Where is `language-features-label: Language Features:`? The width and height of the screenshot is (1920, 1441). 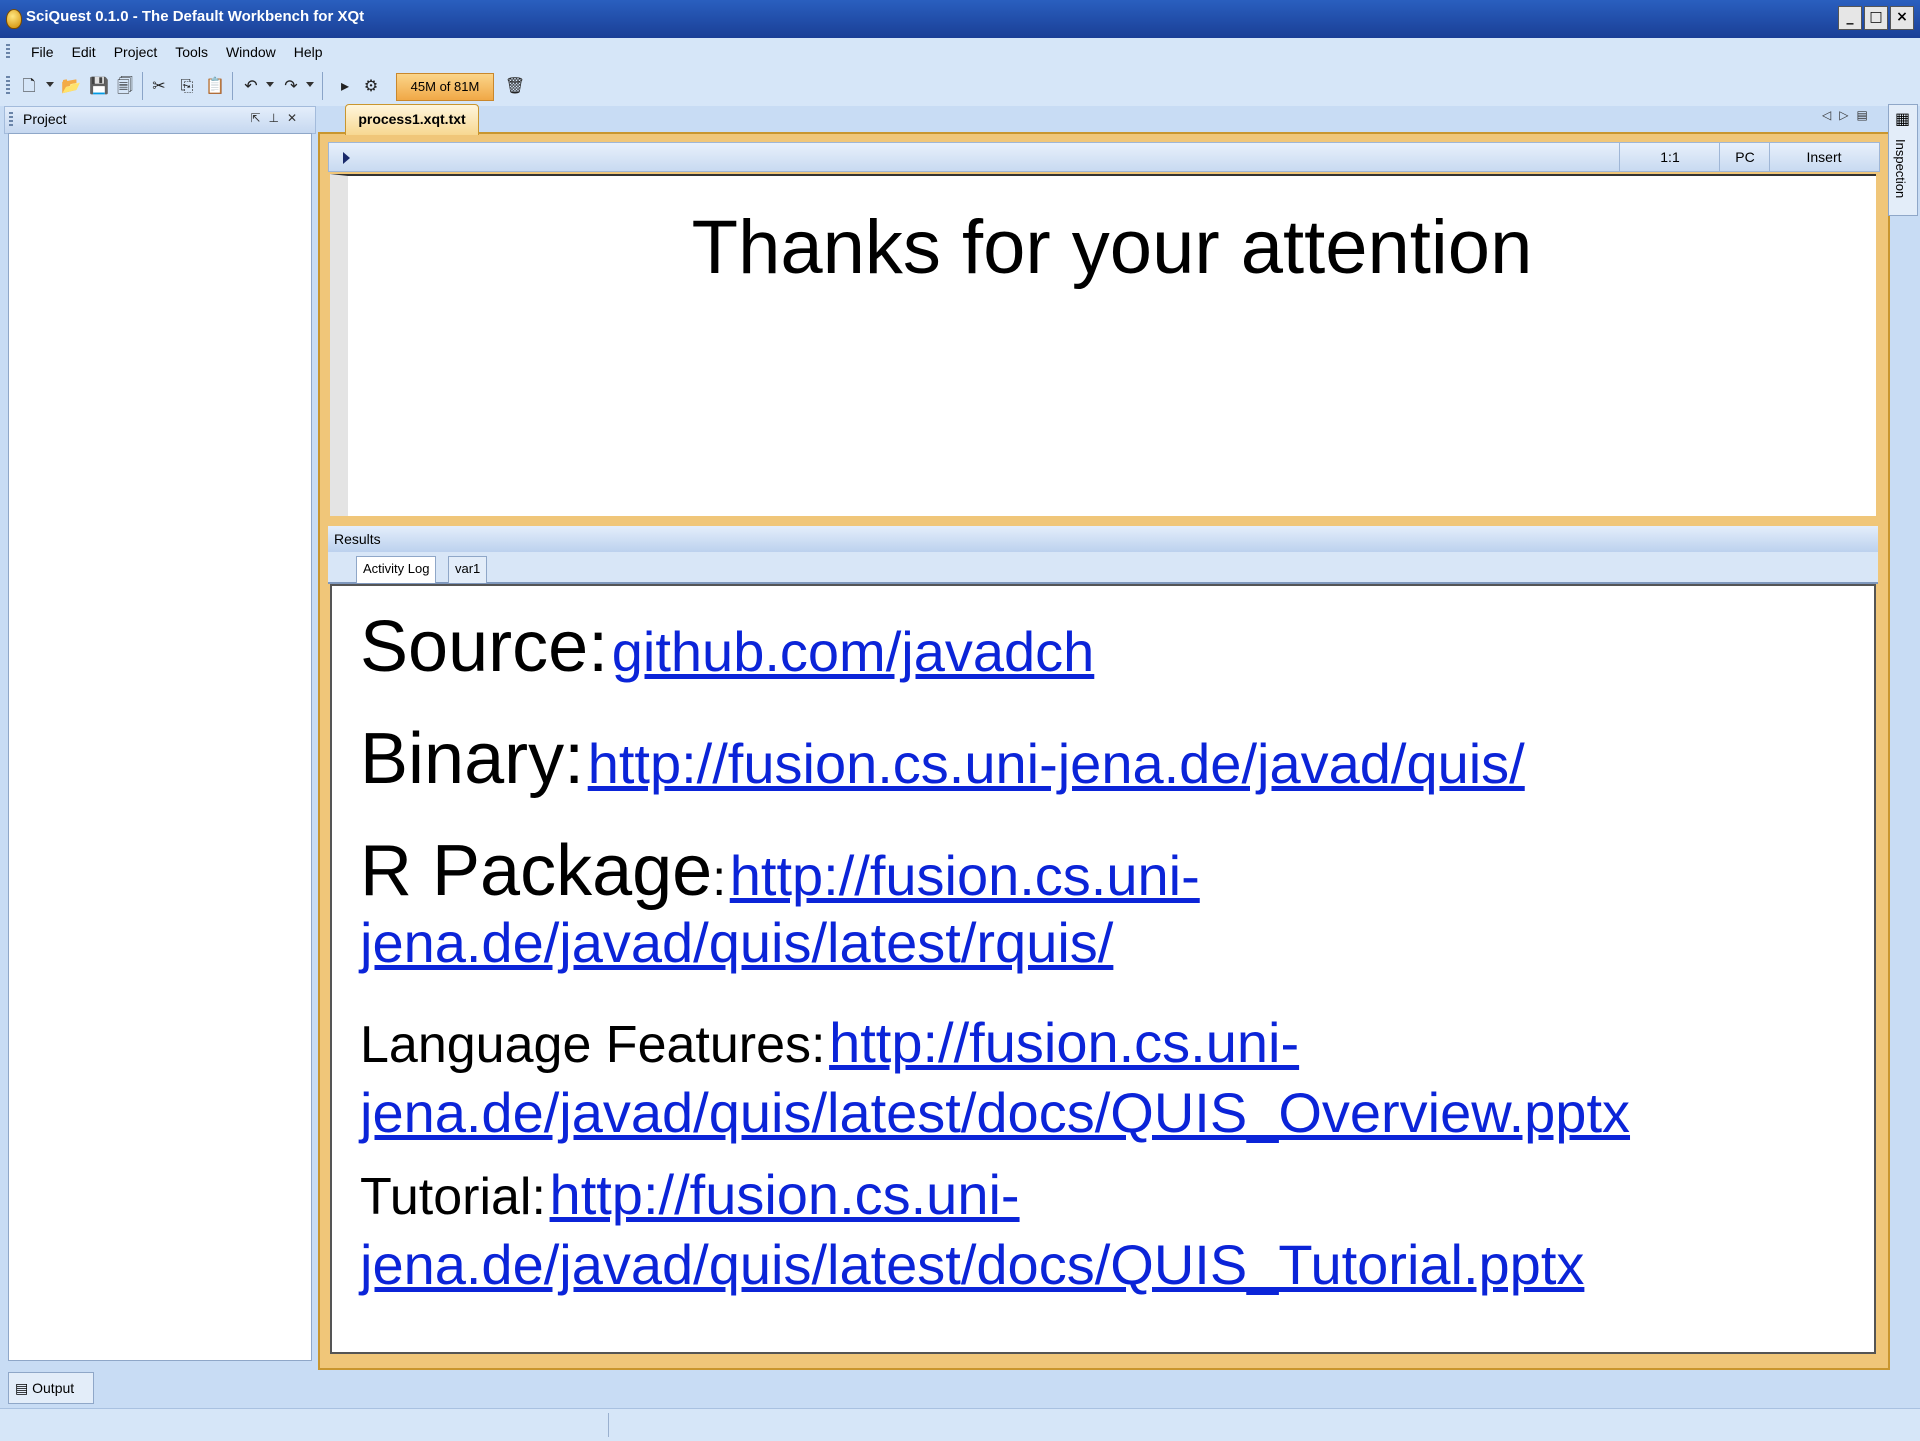
language-features-label: Language Features: is located at coordinates (593, 1045).